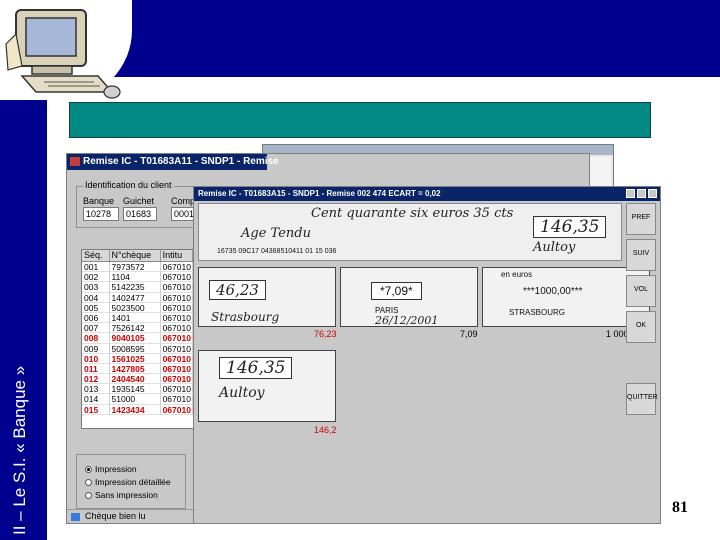 The image size is (720, 540). What do you see at coordinates (137, 318) in the screenshot?
I see `table-row: 006 1401 067010` at bounding box center [137, 318].